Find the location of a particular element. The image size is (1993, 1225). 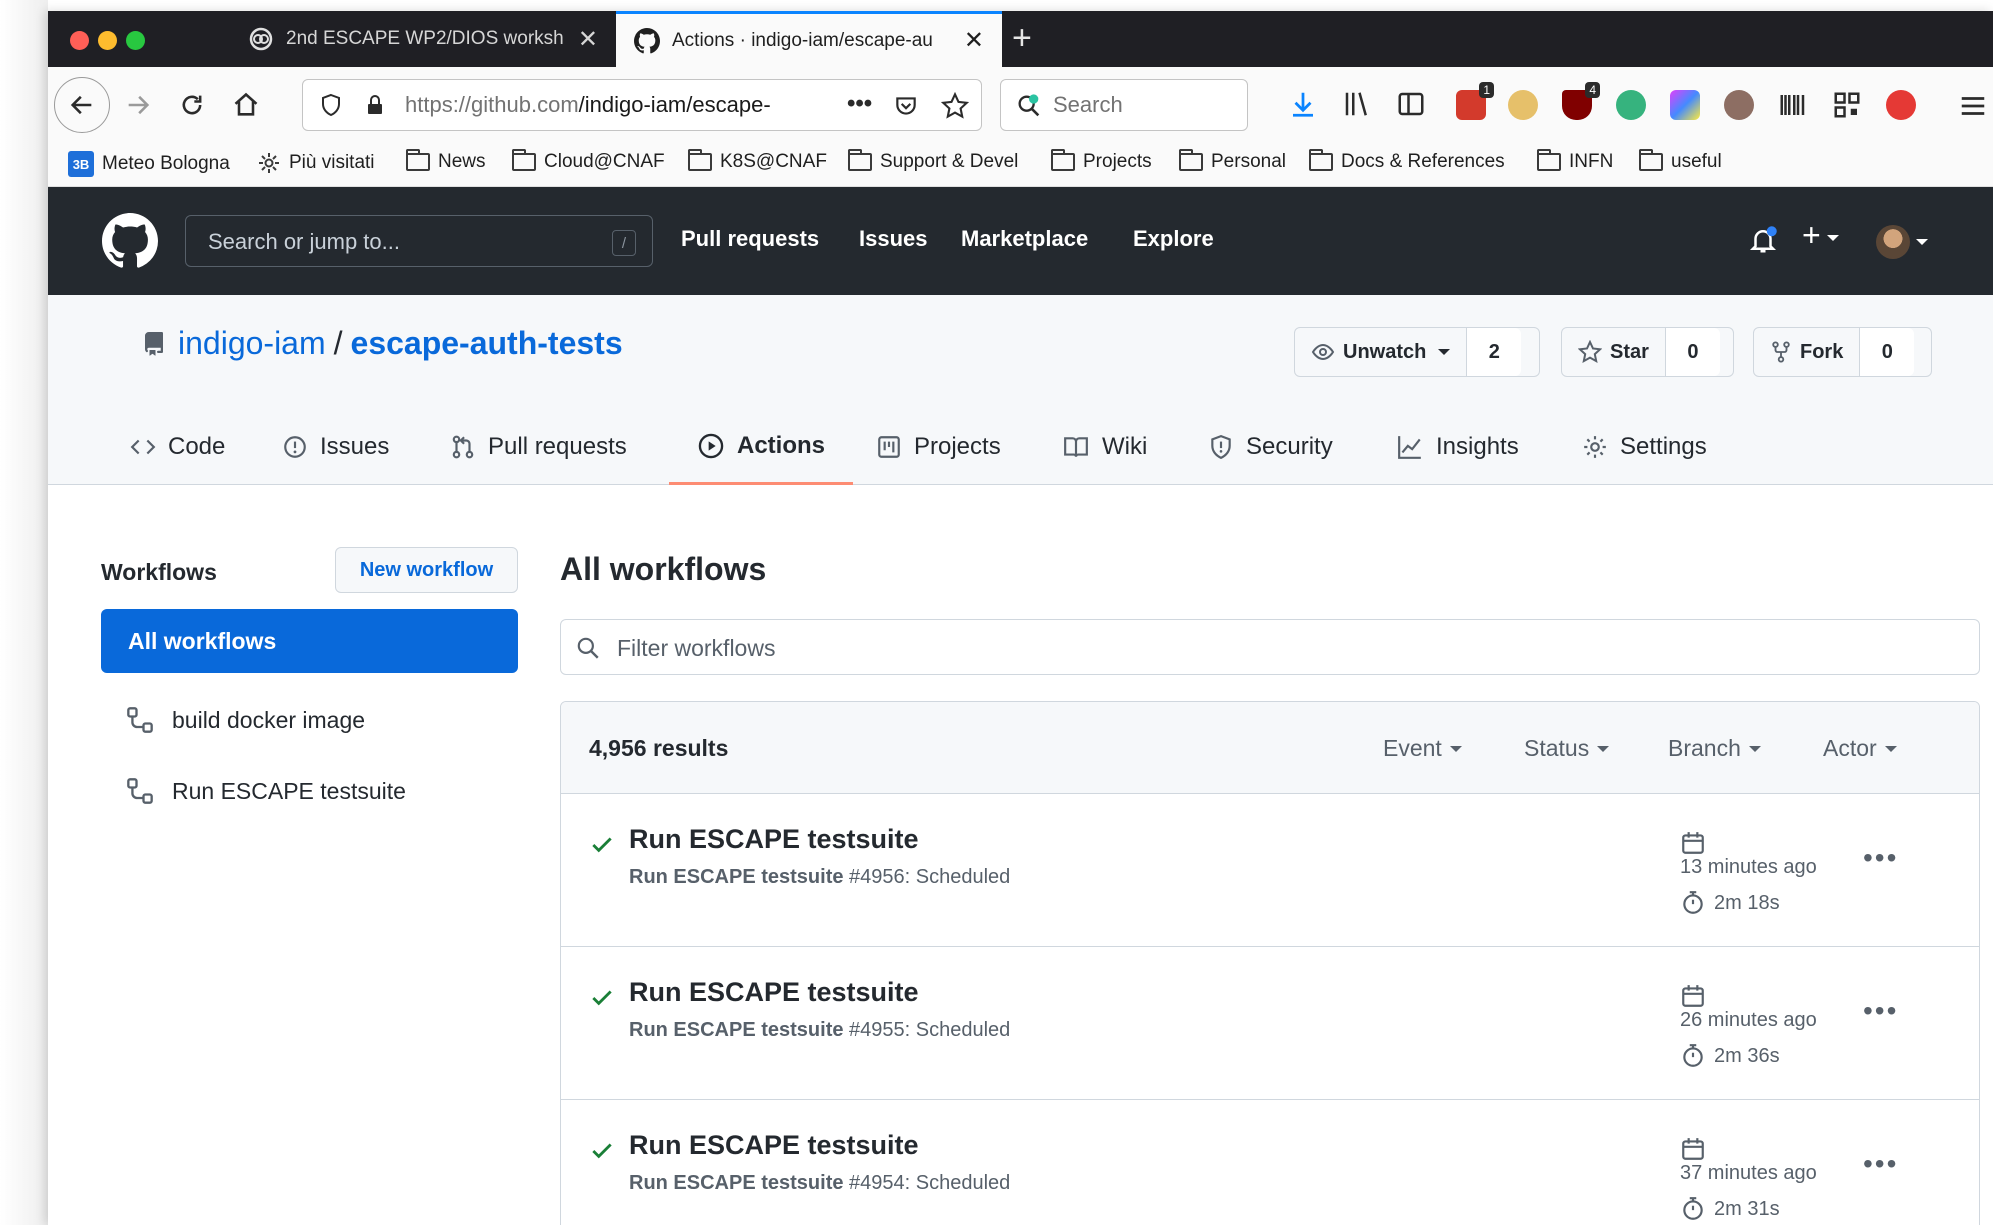

fork-button: Fork 0 is located at coordinates (1842, 352).